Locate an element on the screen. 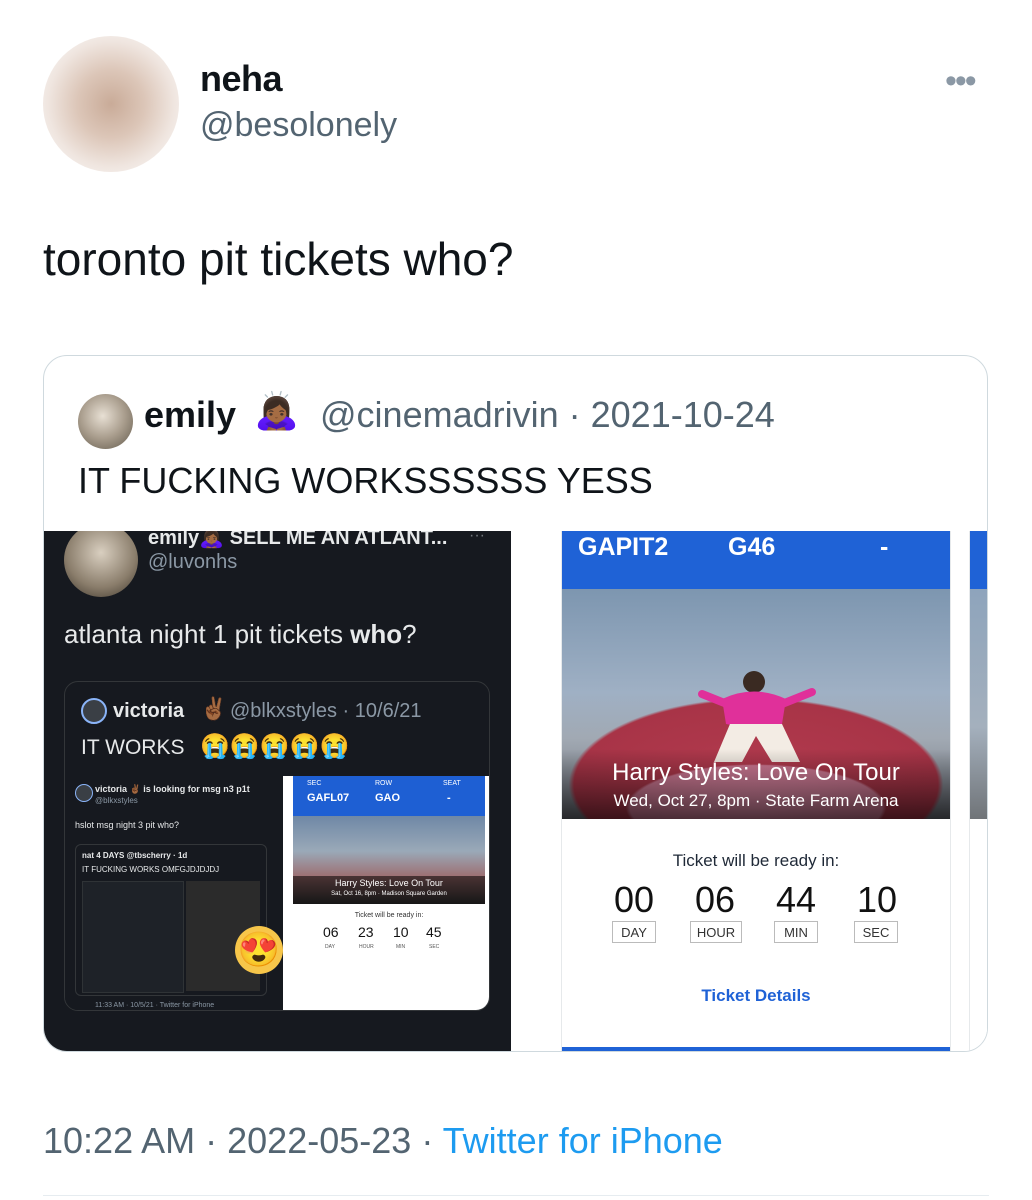  mini-seat-label: SEAT is located at coordinates (452, 783).